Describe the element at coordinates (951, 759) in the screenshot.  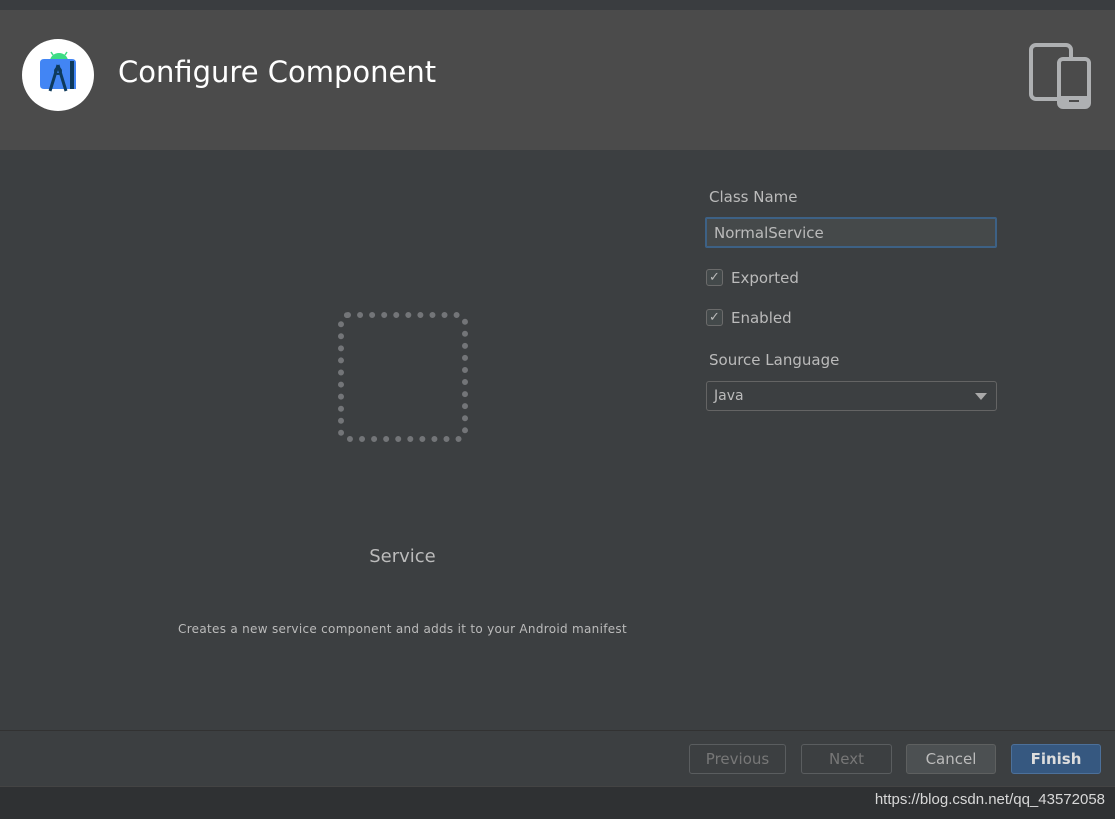
I see `cancel-button: Cancel` at that location.